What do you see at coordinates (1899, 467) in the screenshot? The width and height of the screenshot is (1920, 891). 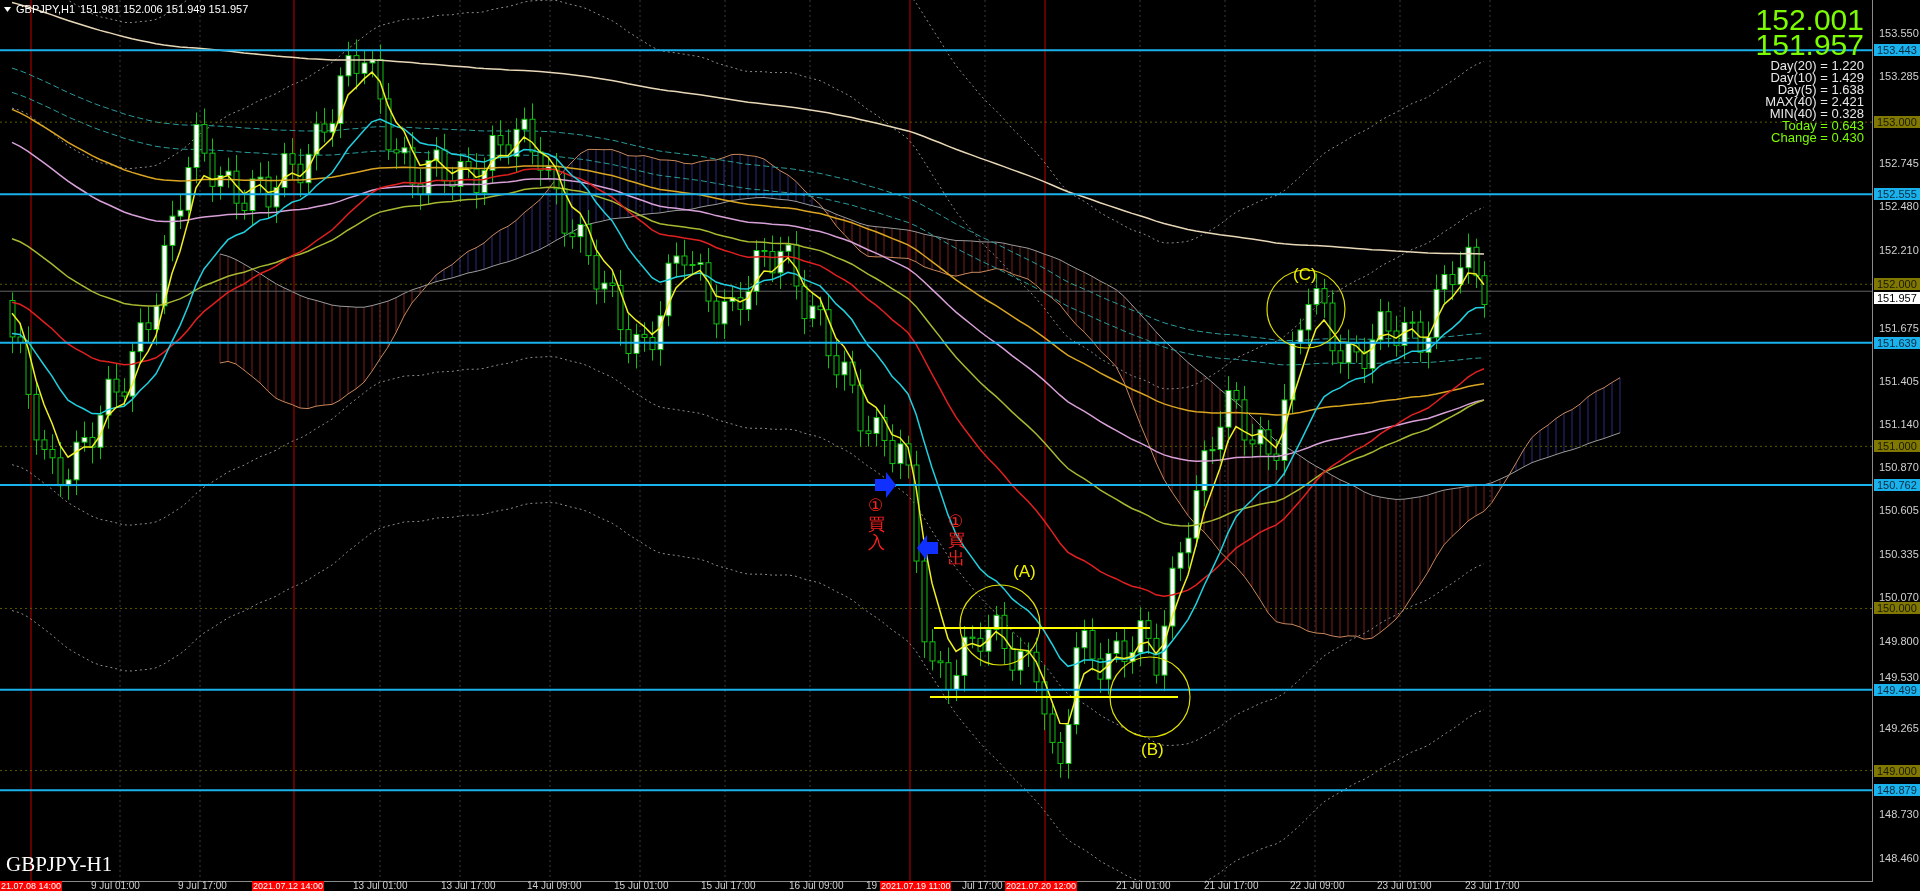 I see `price-tick-label: 150.870` at bounding box center [1899, 467].